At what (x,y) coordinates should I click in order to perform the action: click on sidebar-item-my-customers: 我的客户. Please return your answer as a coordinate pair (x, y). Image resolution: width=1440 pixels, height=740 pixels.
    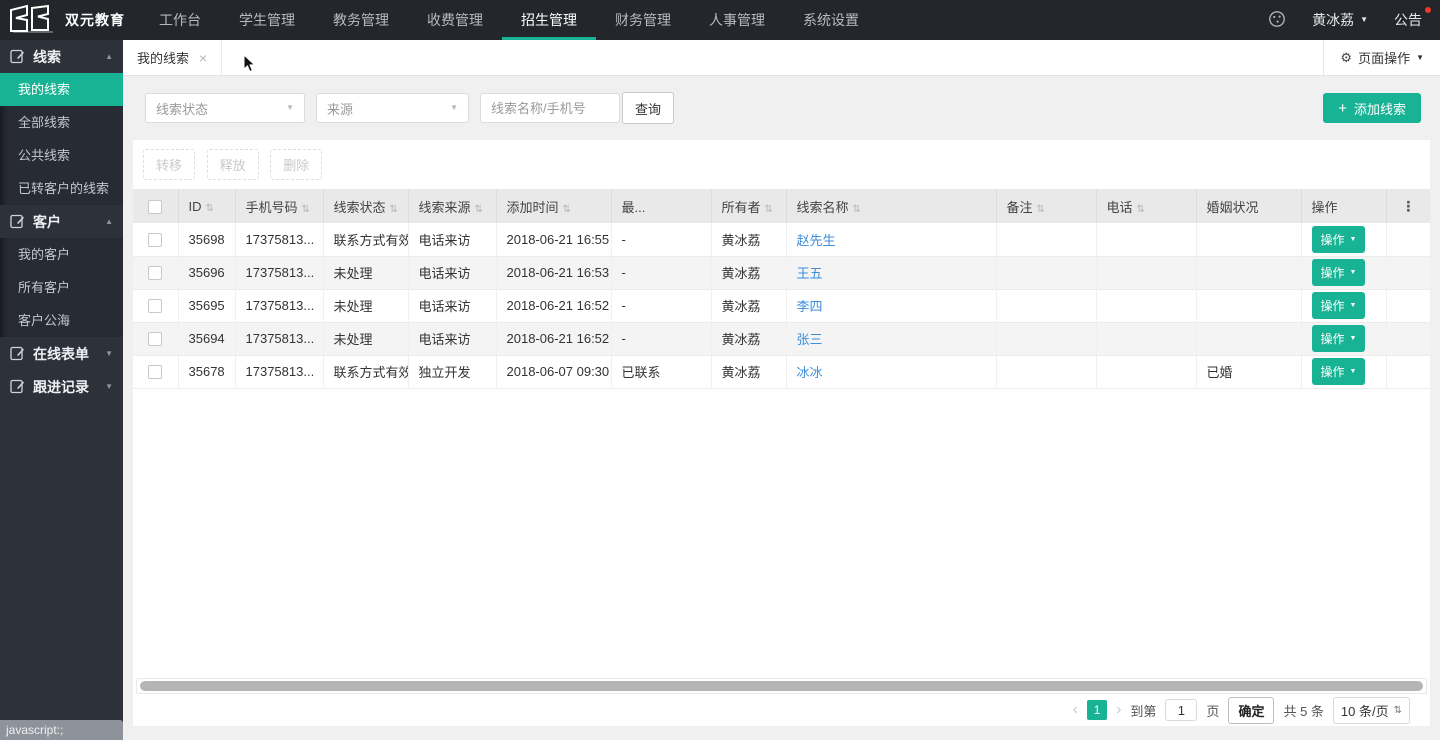
    Looking at the image, I should click on (61, 254).